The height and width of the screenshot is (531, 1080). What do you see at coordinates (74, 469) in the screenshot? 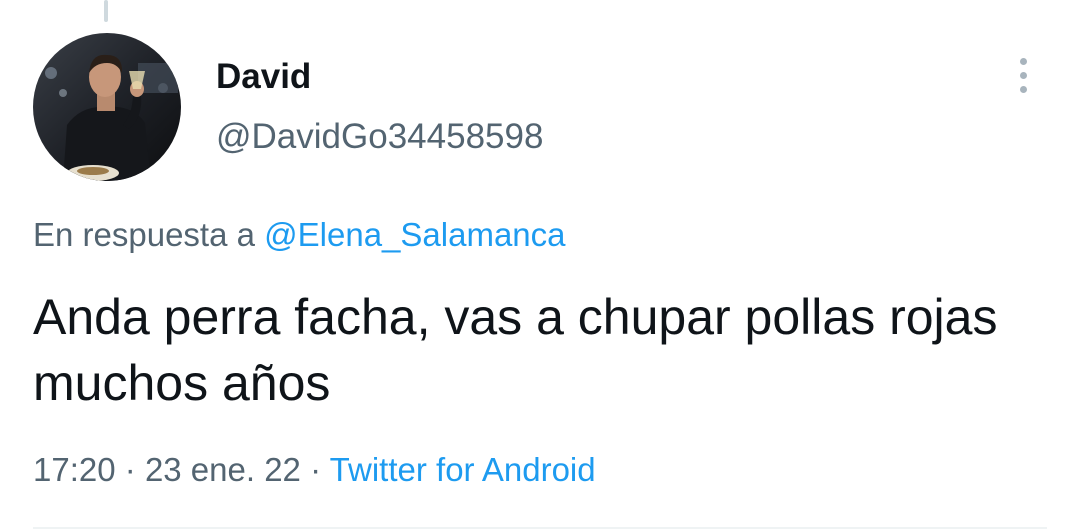
I see `tweet-time: 17:20` at bounding box center [74, 469].